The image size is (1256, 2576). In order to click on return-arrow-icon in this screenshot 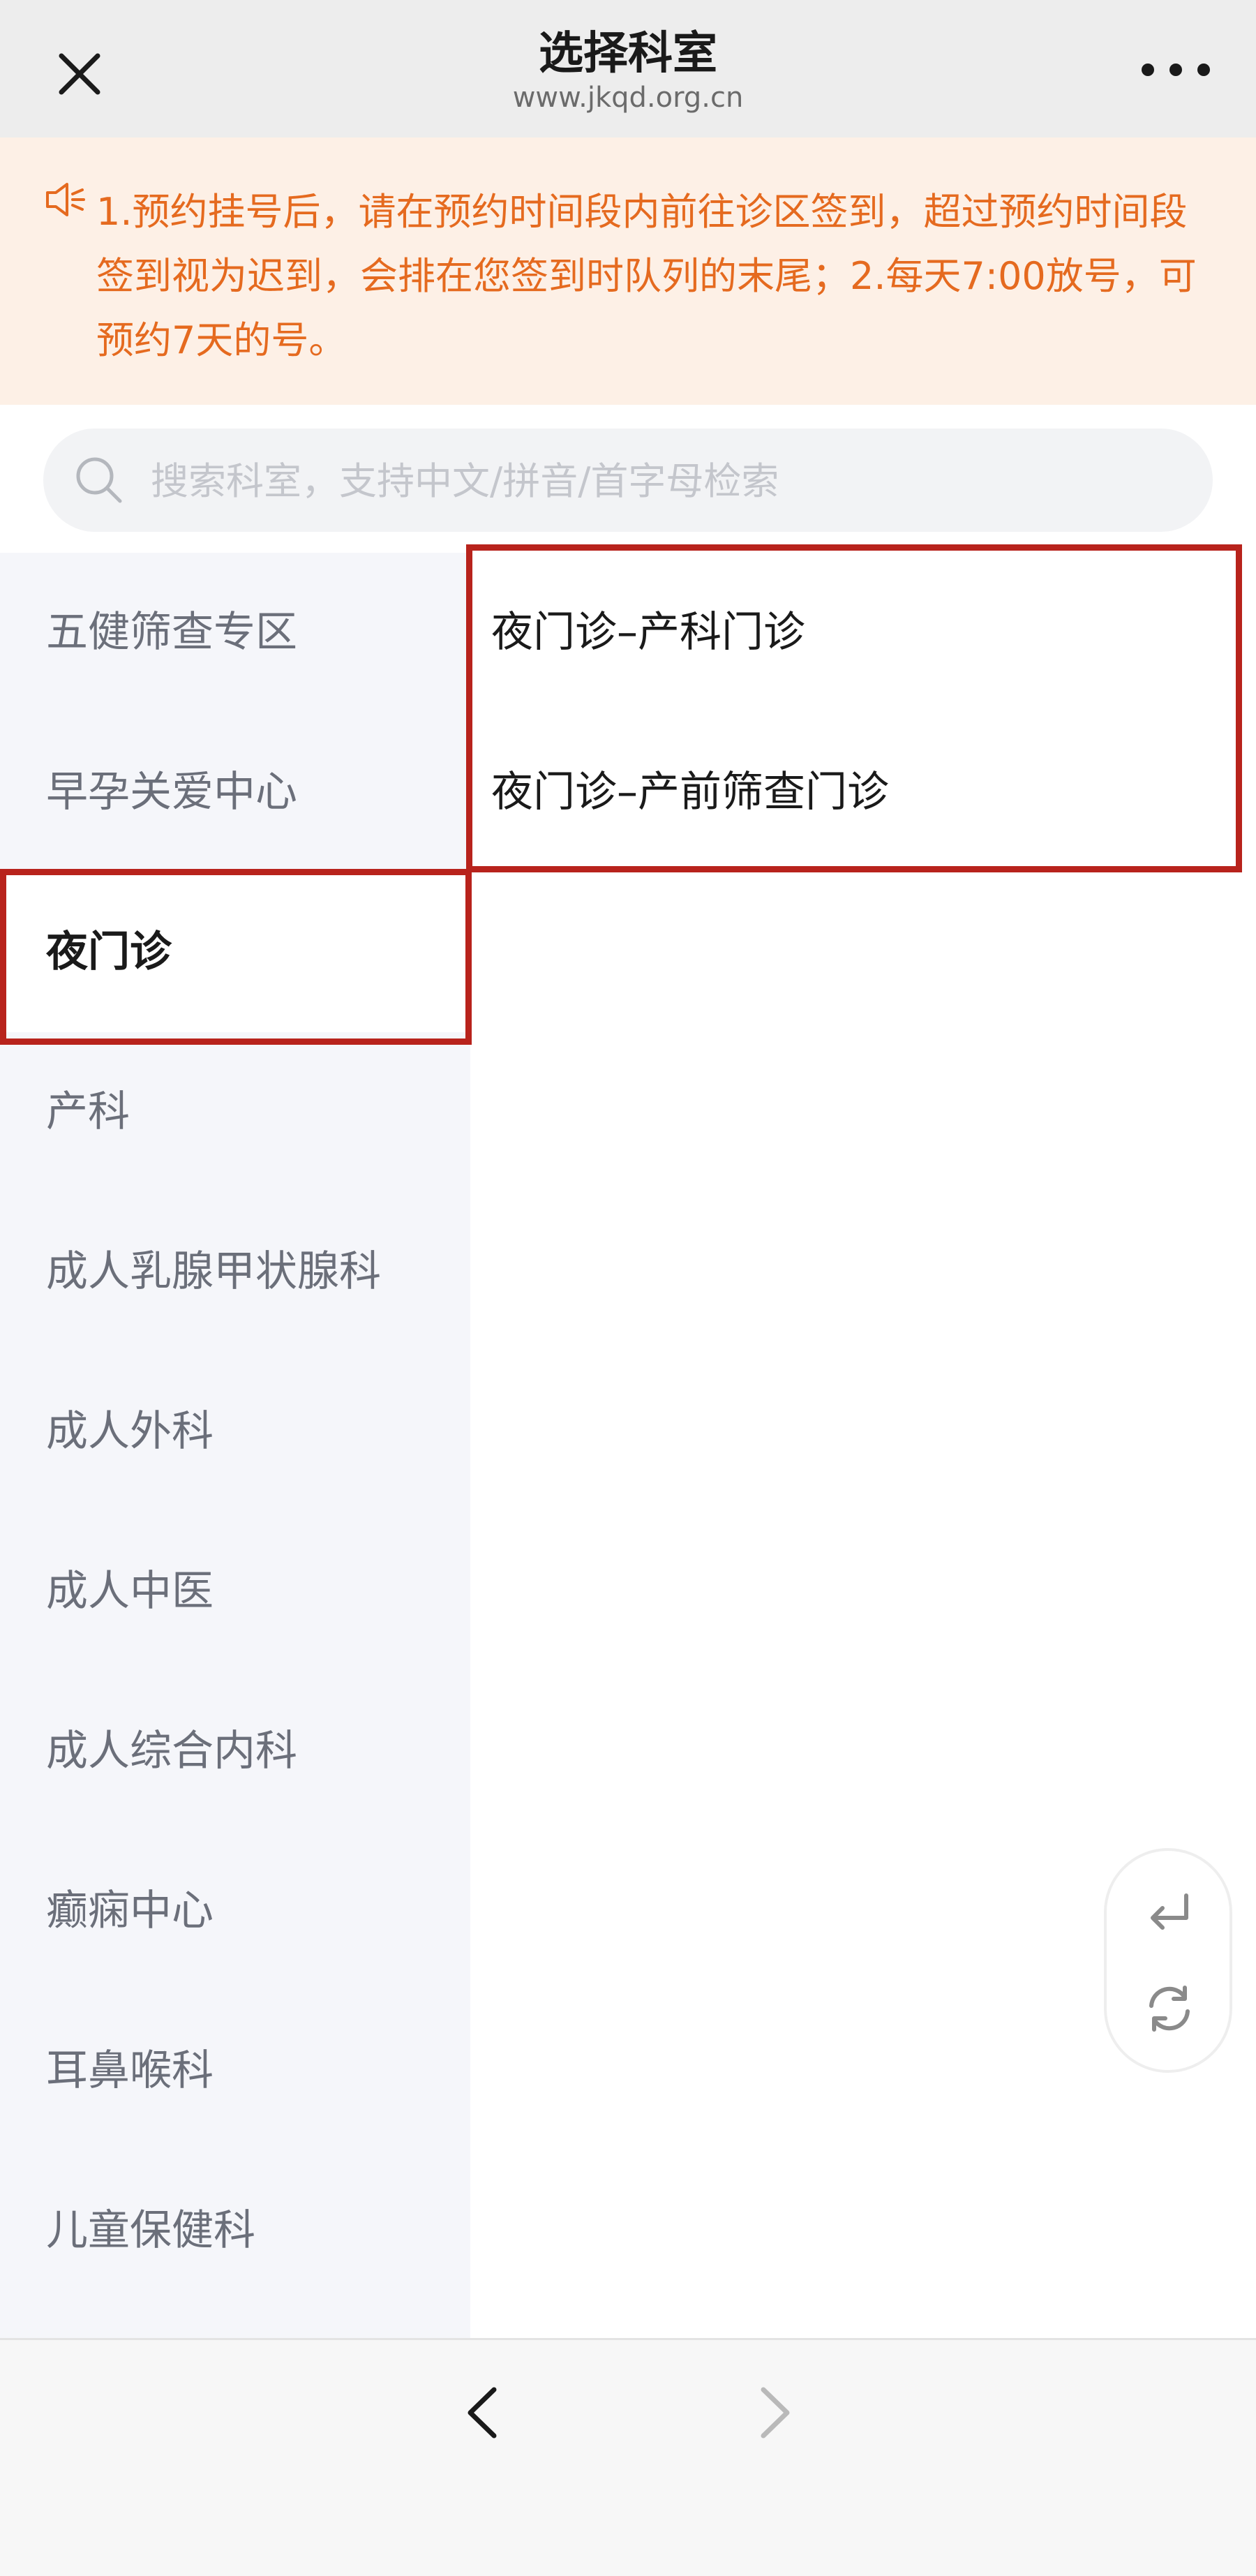, I will do `click(1169, 1912)`.